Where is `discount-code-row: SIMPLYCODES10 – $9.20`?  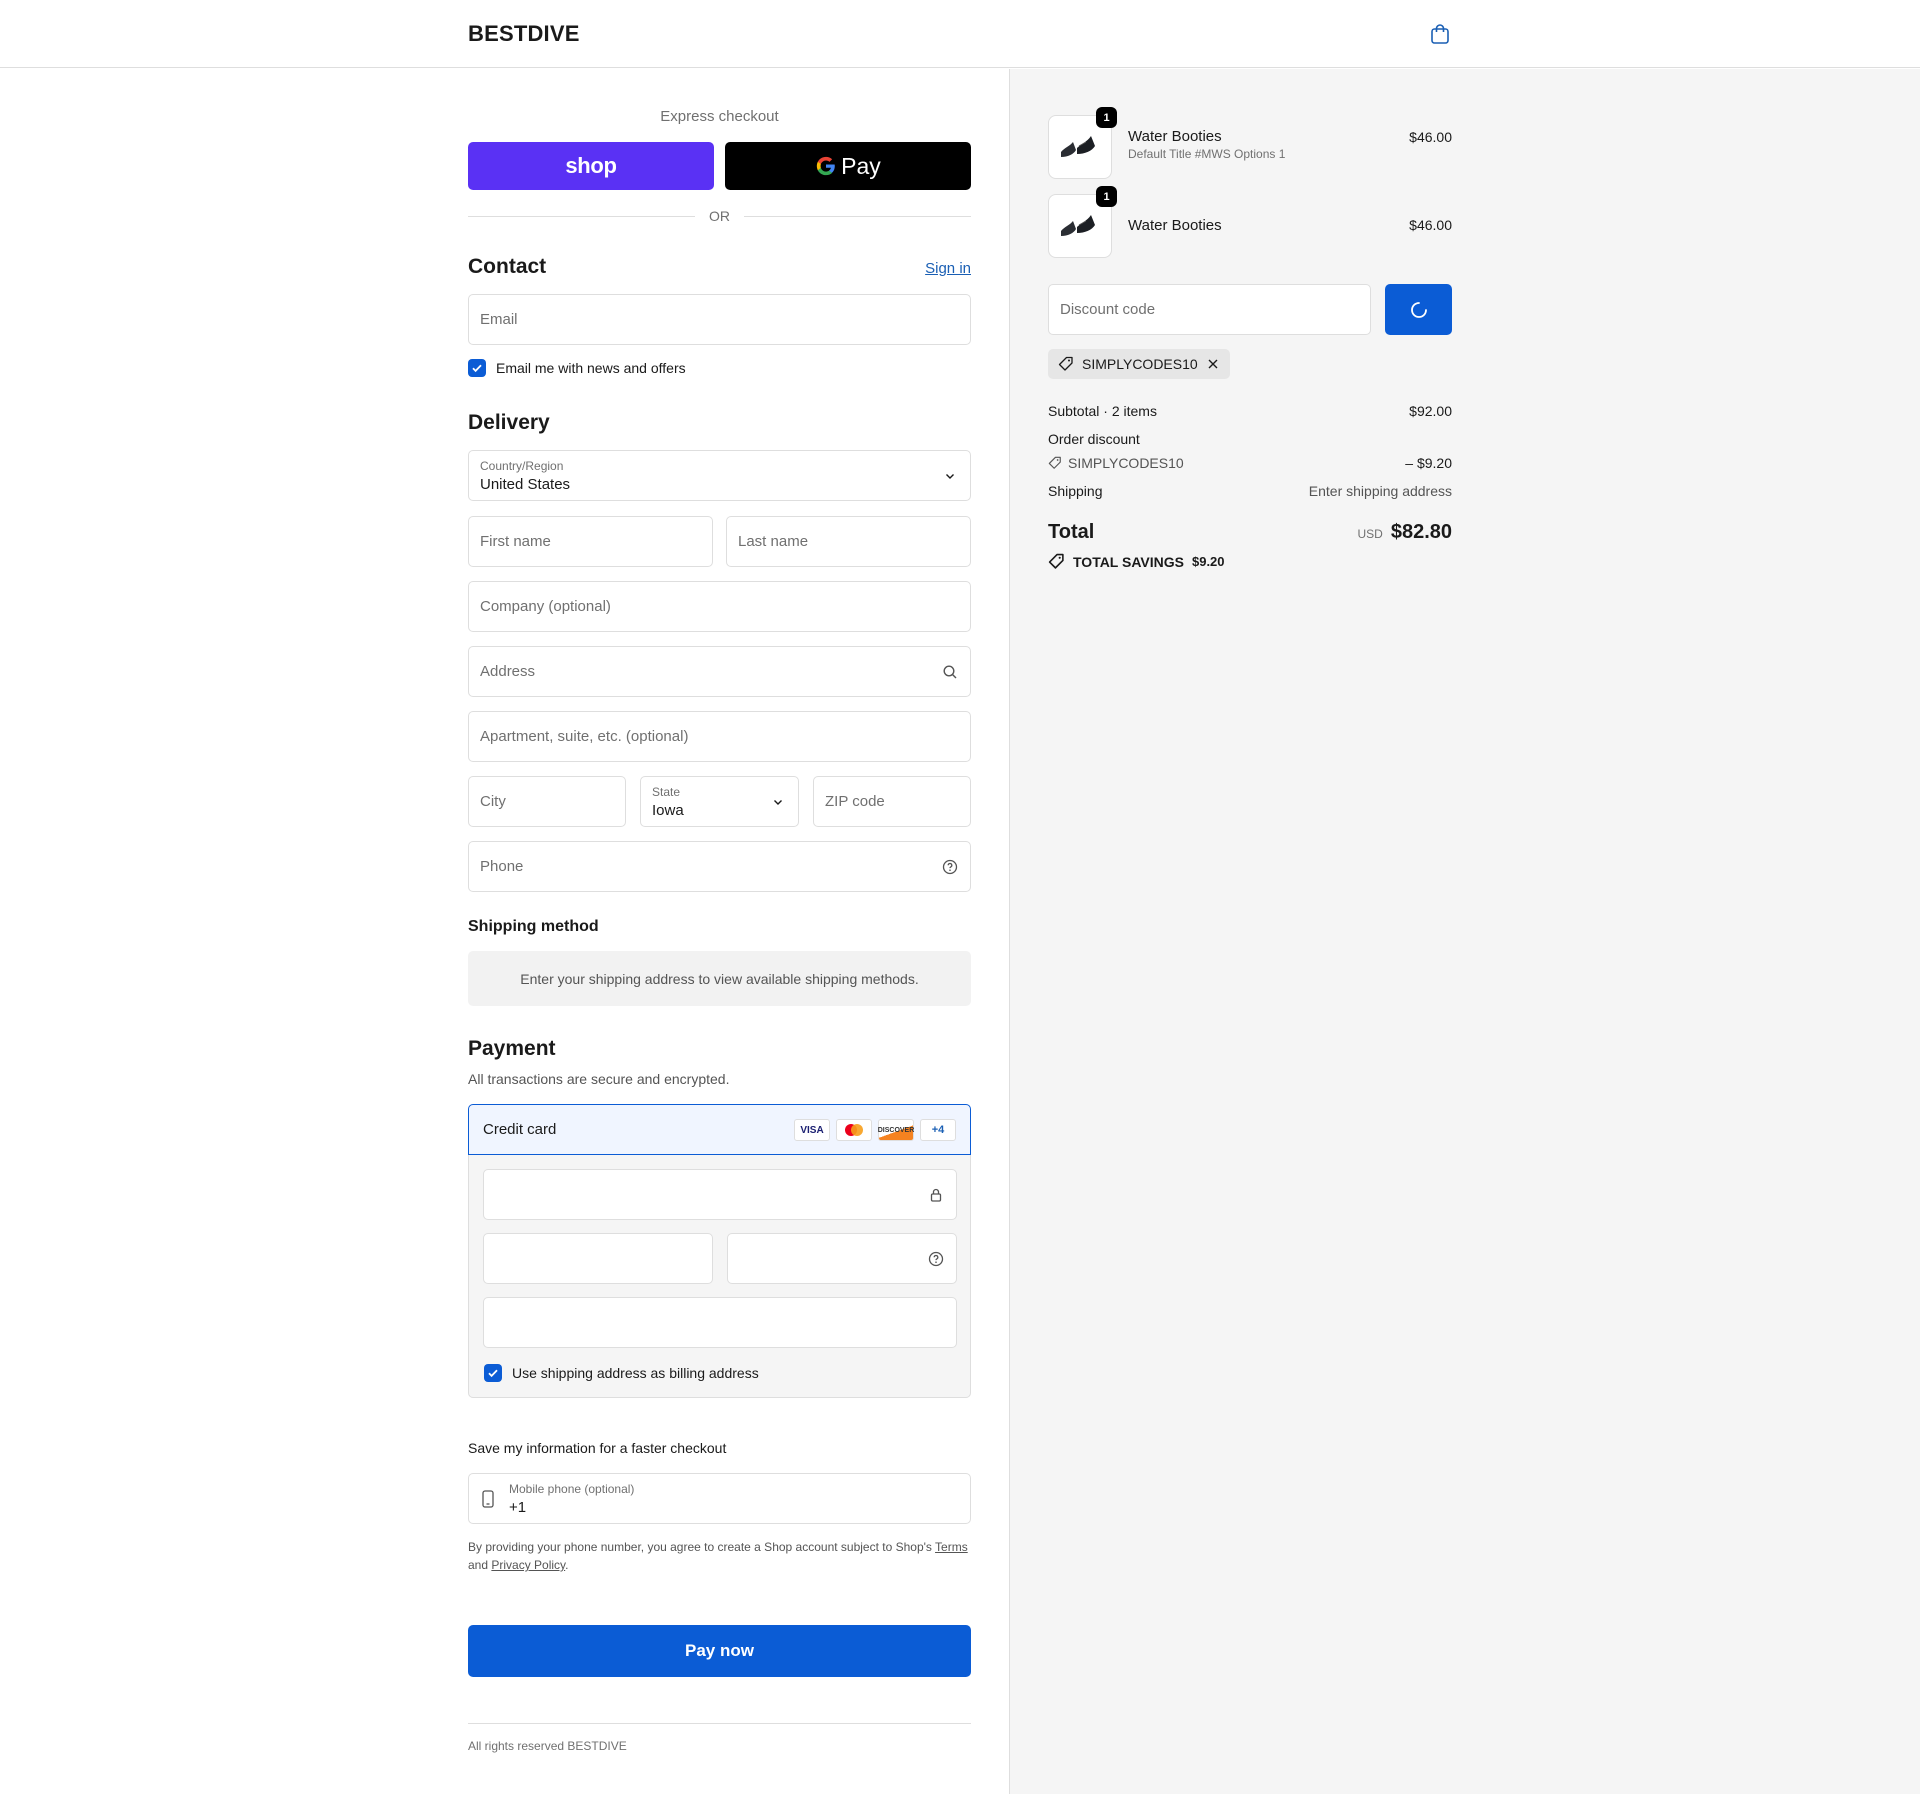
discount-code-row: SIMPLYCODES10 – $9.20 is located at coordinates (1250, 463).